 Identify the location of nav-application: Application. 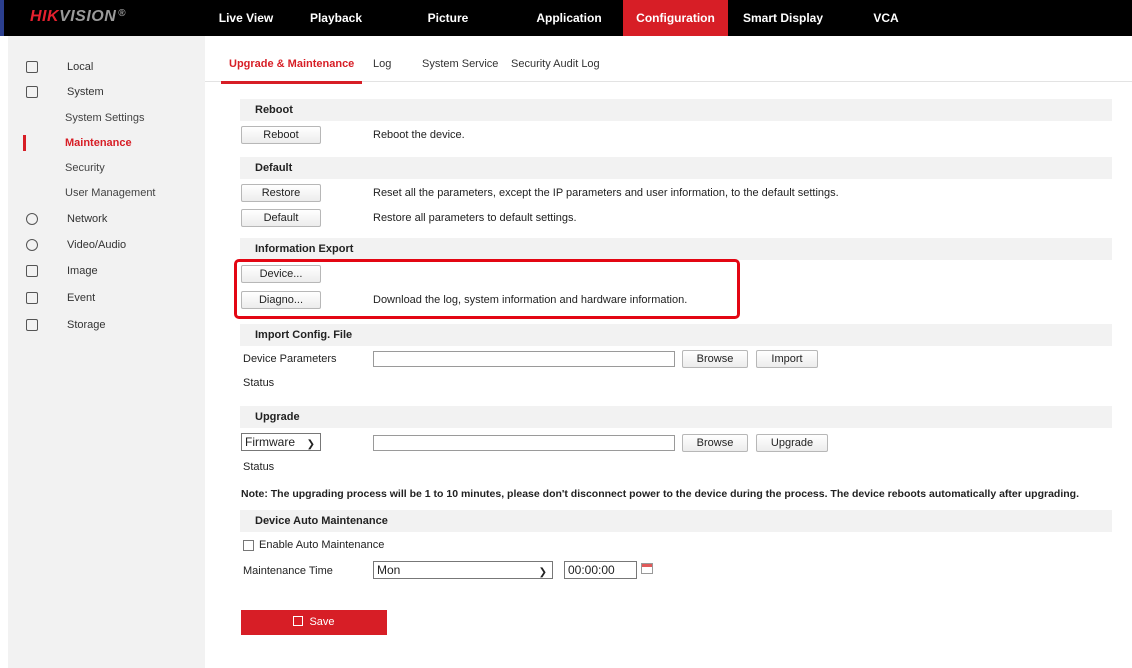
(569, 18).